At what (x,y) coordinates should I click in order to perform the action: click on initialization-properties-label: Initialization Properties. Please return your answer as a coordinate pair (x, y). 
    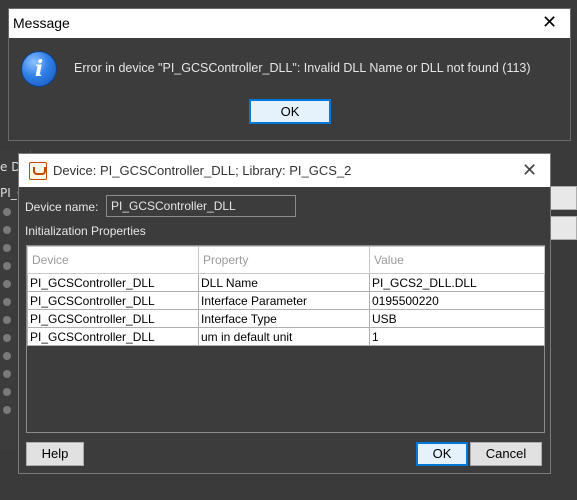
    Looking at the image, I should click on (85, 231).